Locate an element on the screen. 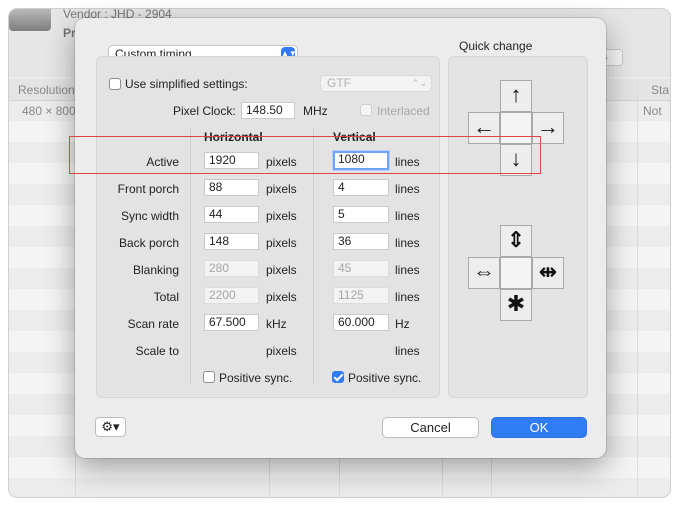  sync-width-h-field: 44 is located at coordinates (231, 214).